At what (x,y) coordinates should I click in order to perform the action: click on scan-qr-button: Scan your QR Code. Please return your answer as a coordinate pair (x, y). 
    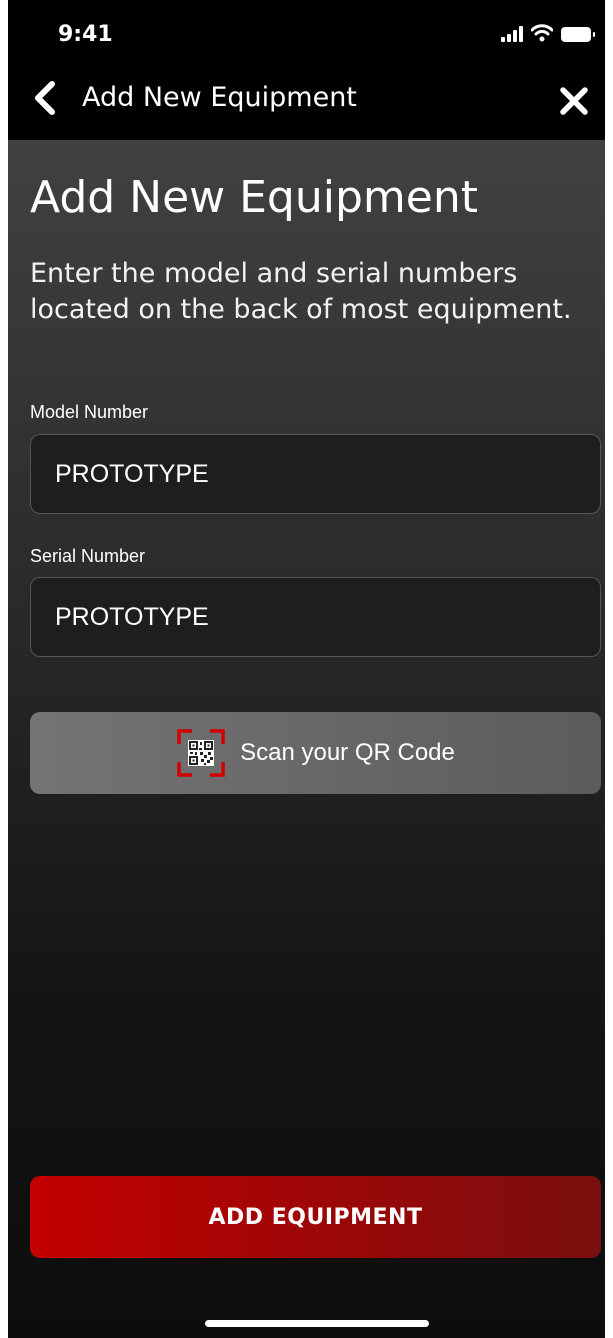
    Looking at the image, I should click on (315, 753).